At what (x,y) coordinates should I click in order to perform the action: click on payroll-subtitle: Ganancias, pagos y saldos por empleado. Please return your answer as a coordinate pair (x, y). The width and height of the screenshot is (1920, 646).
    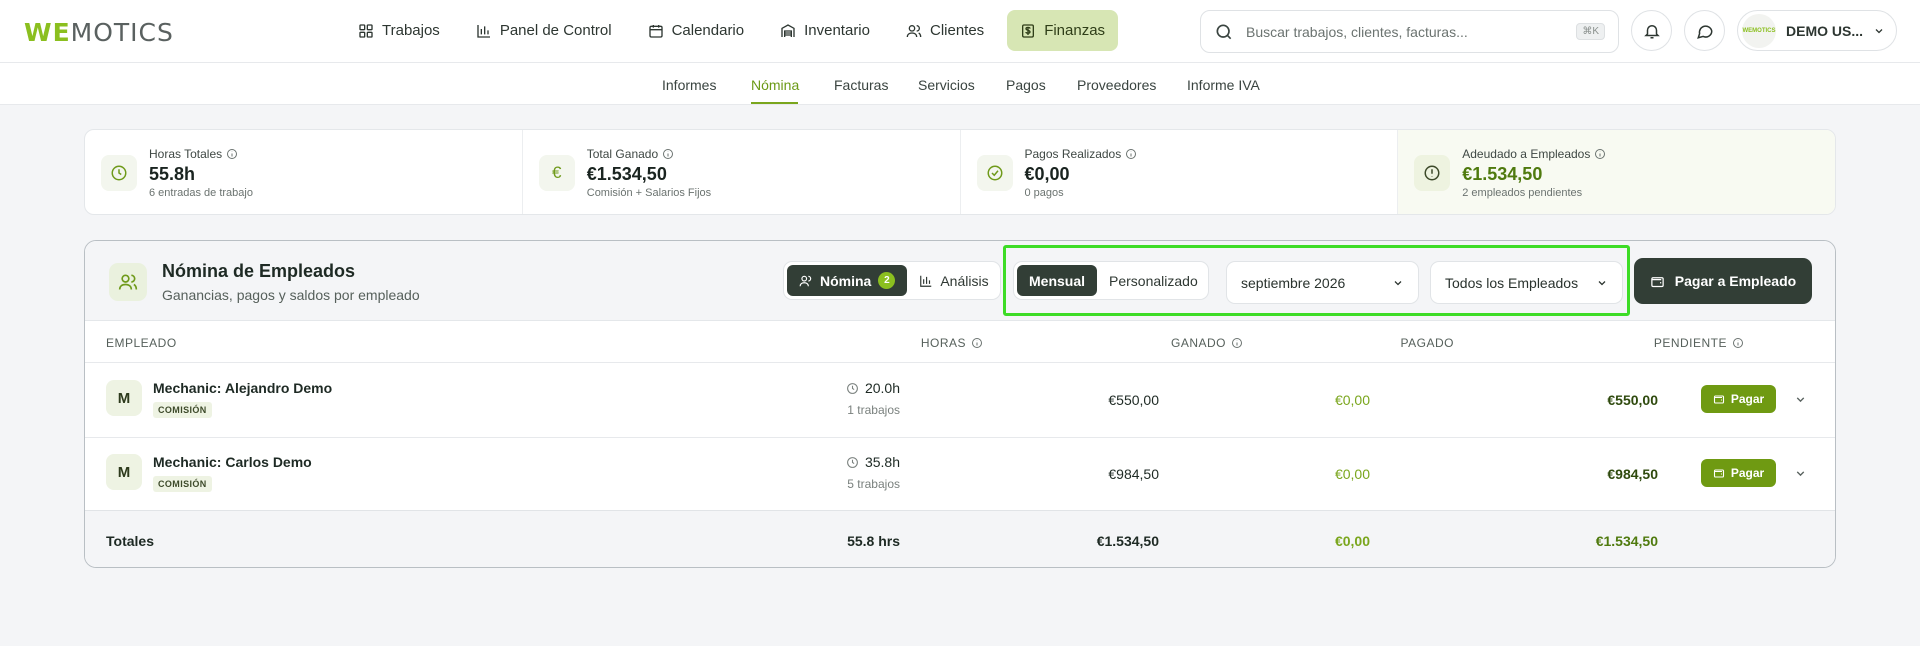
    Looking at the image, I should click on (291, 295).